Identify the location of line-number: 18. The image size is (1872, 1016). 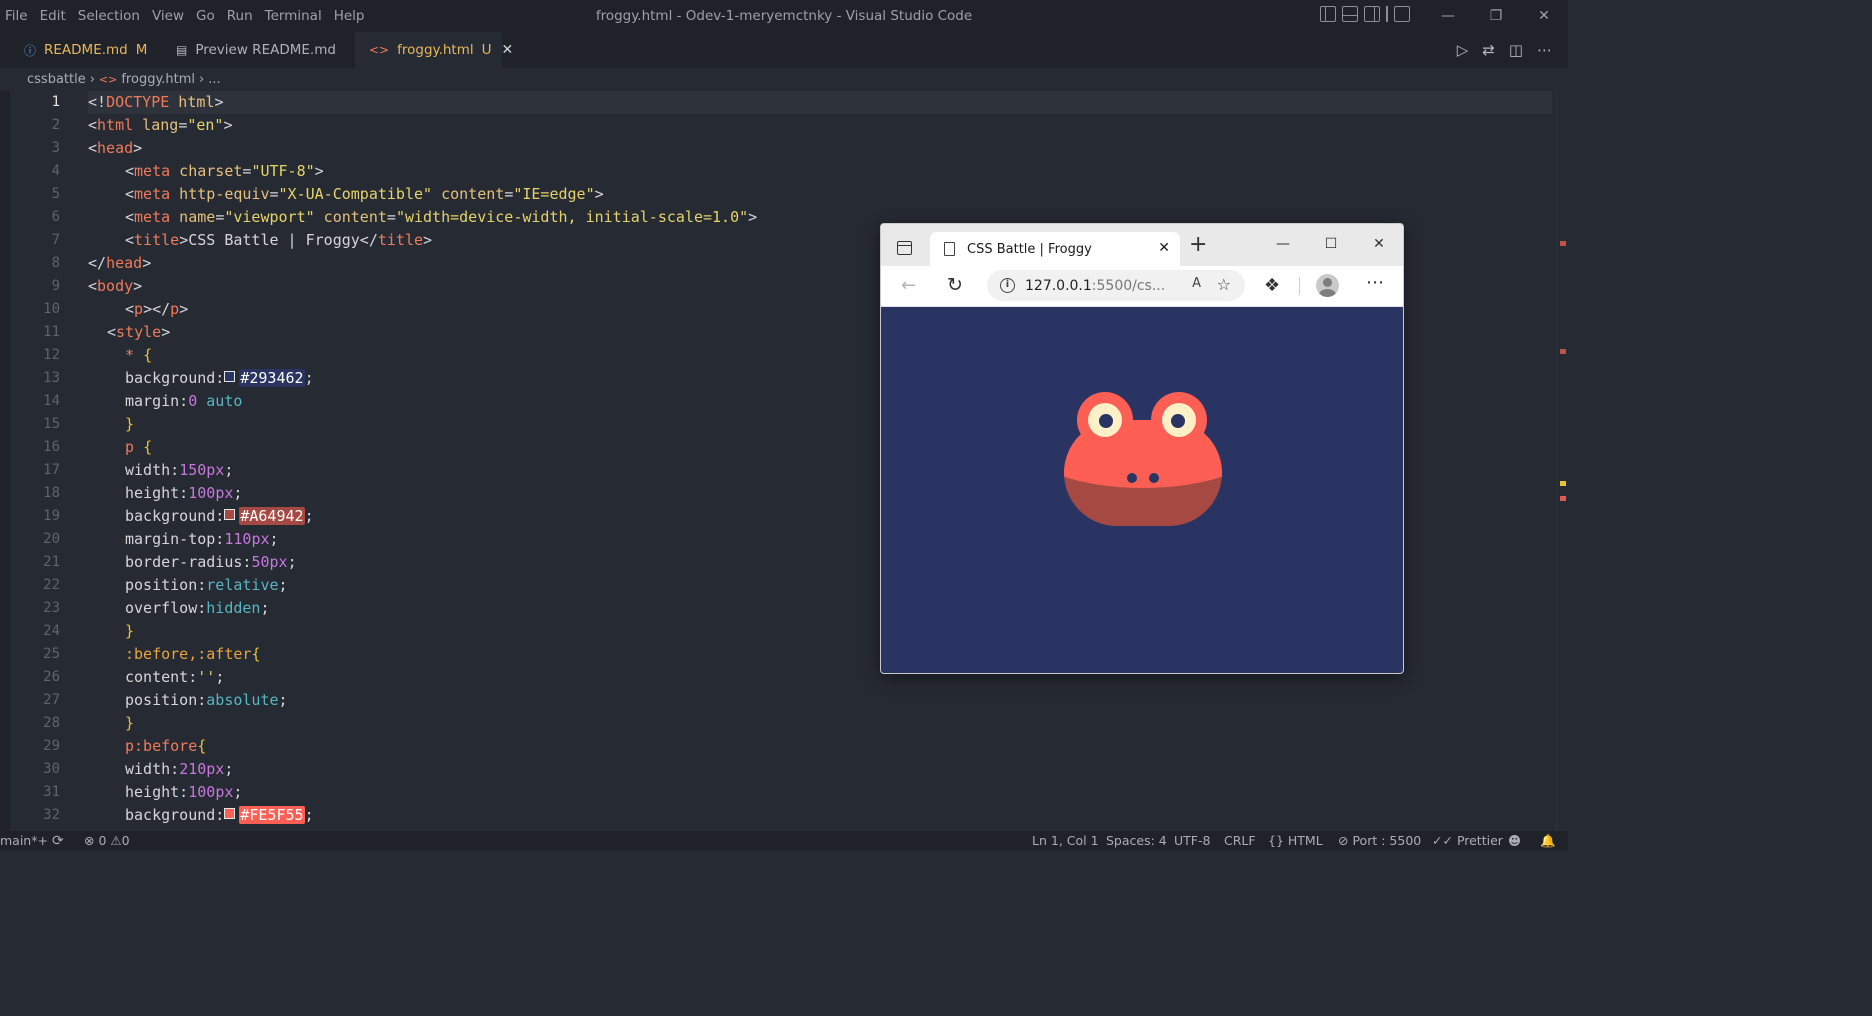
(51, 493).